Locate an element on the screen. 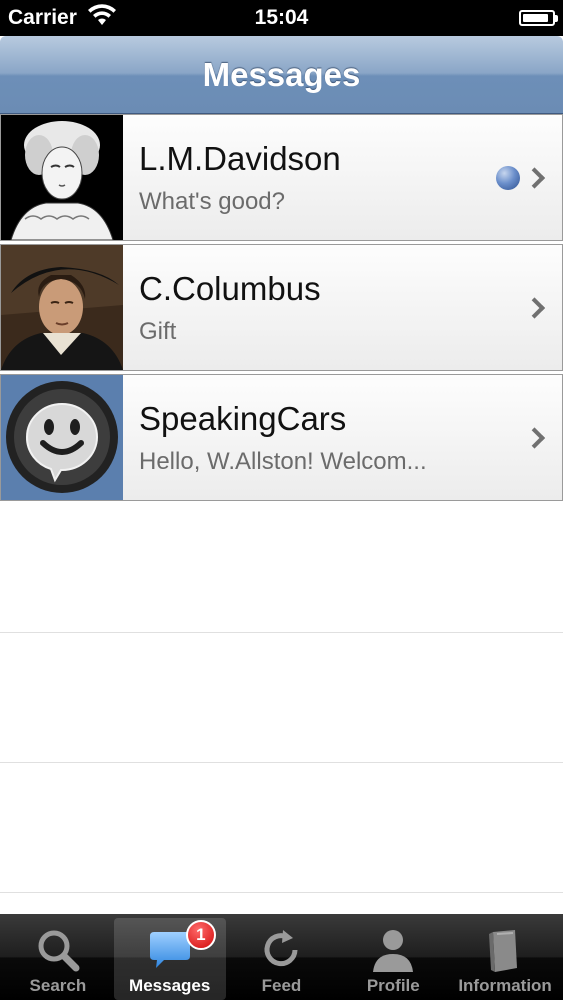  tab-label: Feed is located at coordinates (281, 985).